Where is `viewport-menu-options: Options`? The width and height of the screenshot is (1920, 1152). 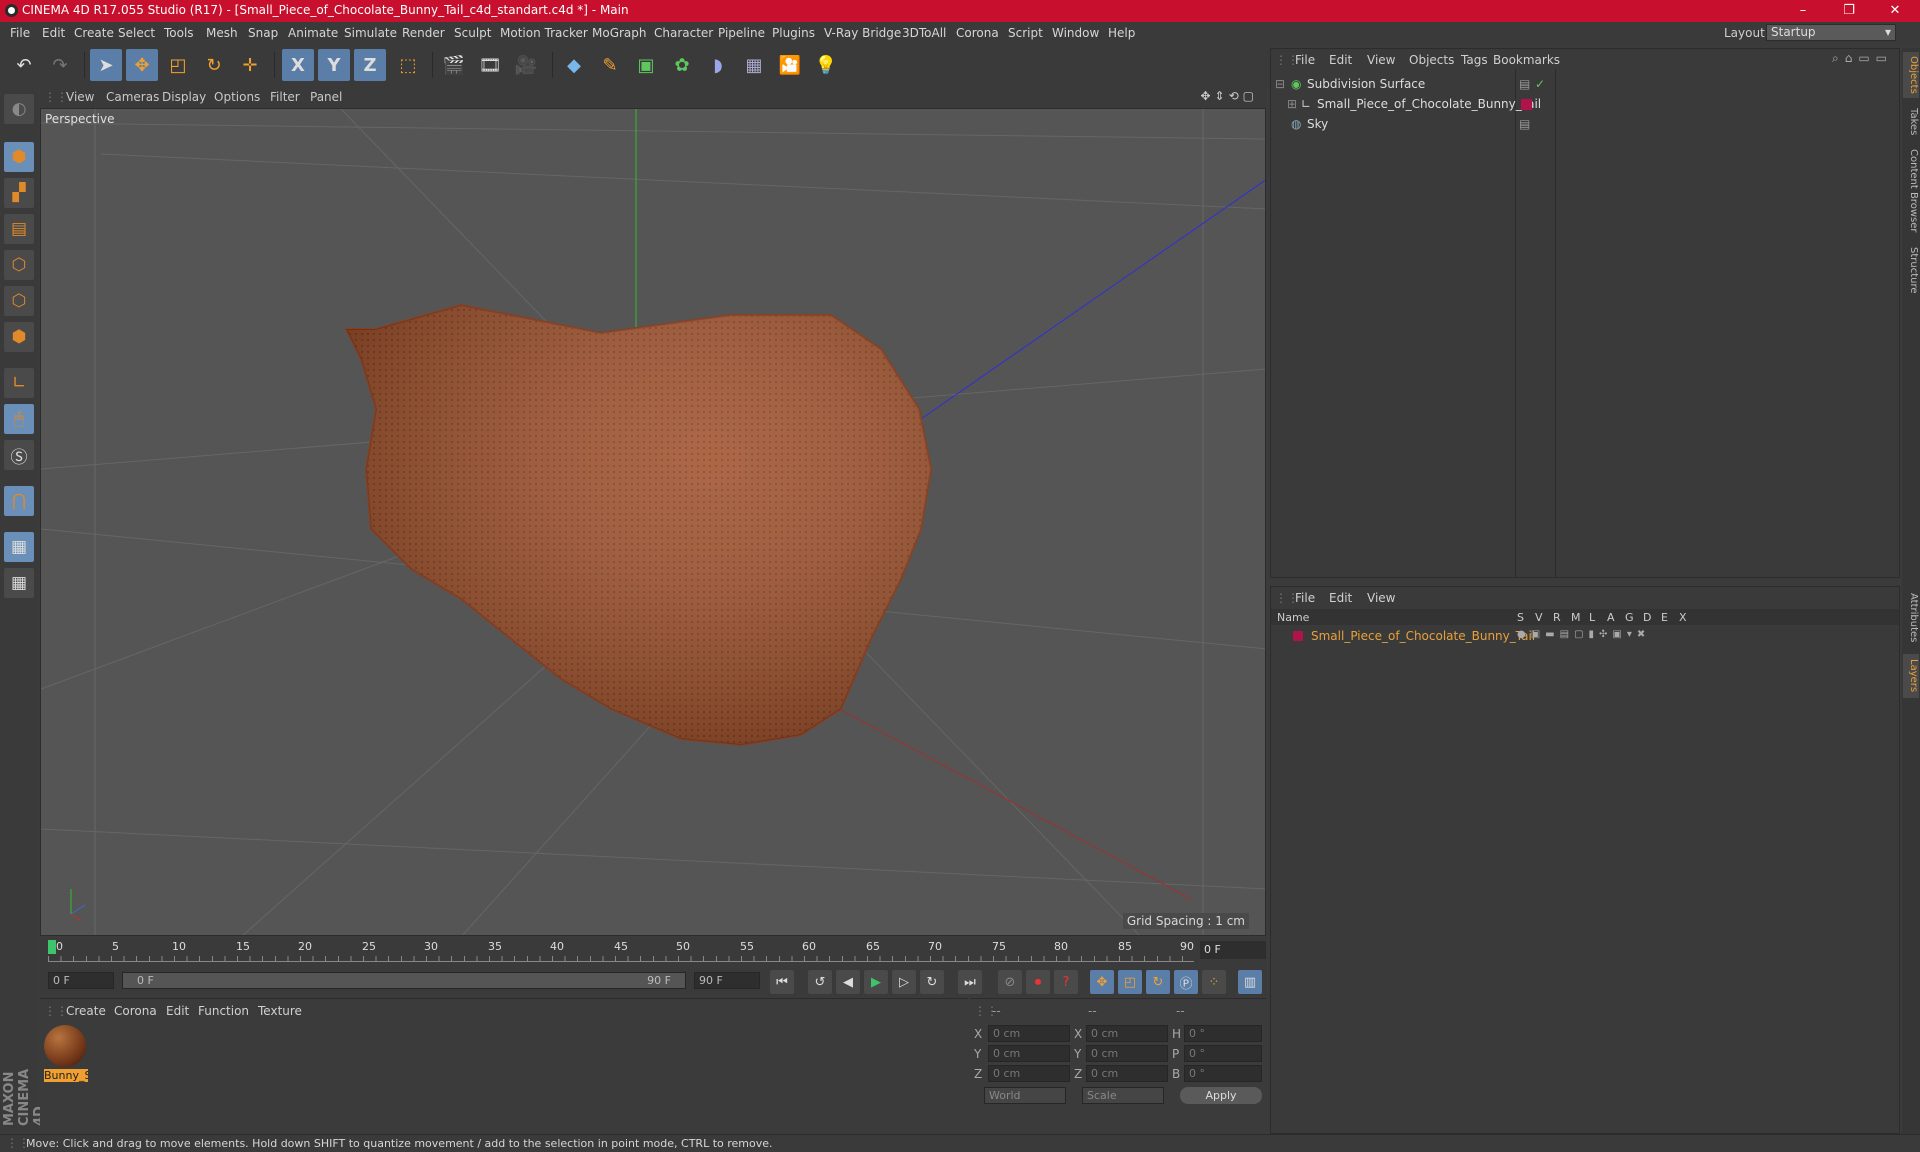 viewport-menu-options: Options is located at coordinates (237, 97).